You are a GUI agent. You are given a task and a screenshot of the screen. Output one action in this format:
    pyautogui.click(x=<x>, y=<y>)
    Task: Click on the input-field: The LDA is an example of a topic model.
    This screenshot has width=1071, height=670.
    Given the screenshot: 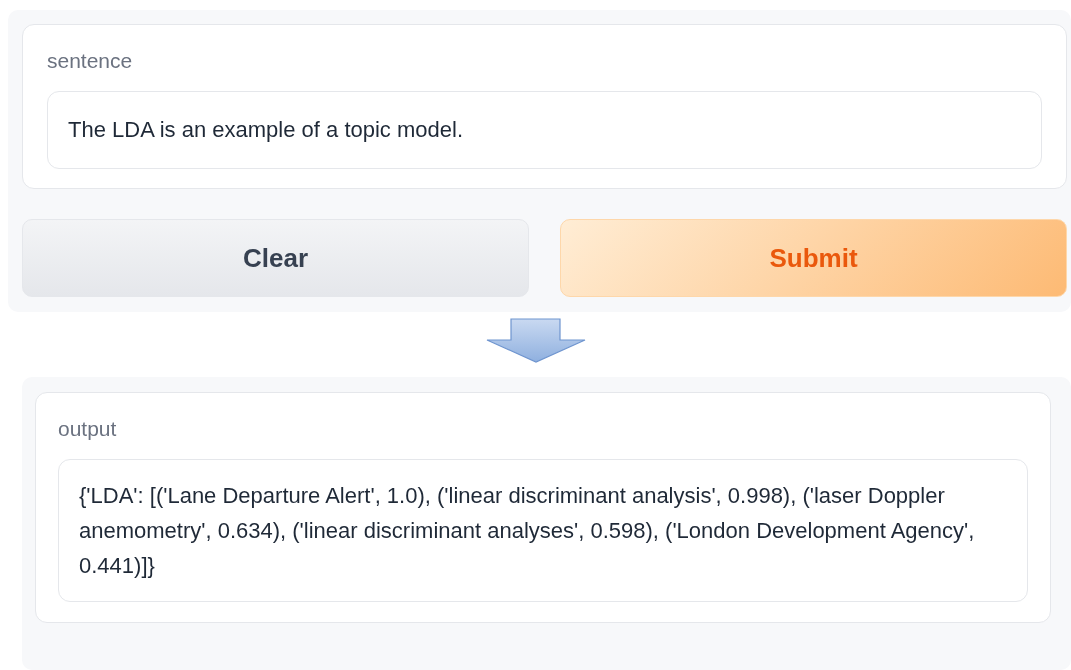 What is the action you would take?
    pyautogui.click(x=544, y=130)
    